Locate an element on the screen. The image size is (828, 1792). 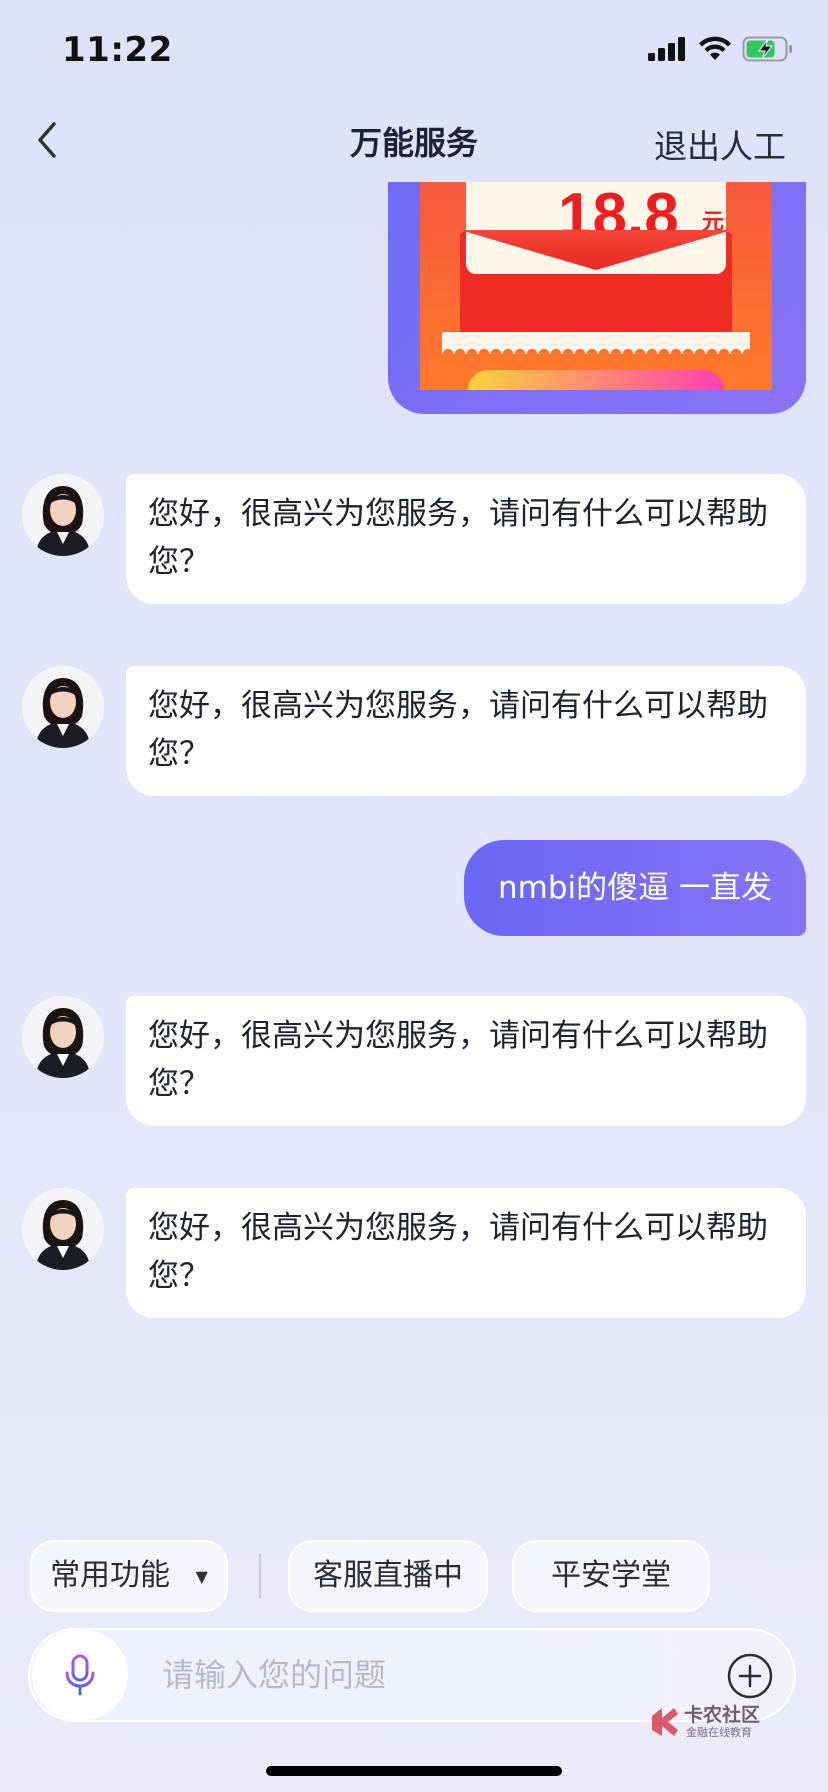
common-functions-label: 常用功能 is located at coordinates (110, 1575).